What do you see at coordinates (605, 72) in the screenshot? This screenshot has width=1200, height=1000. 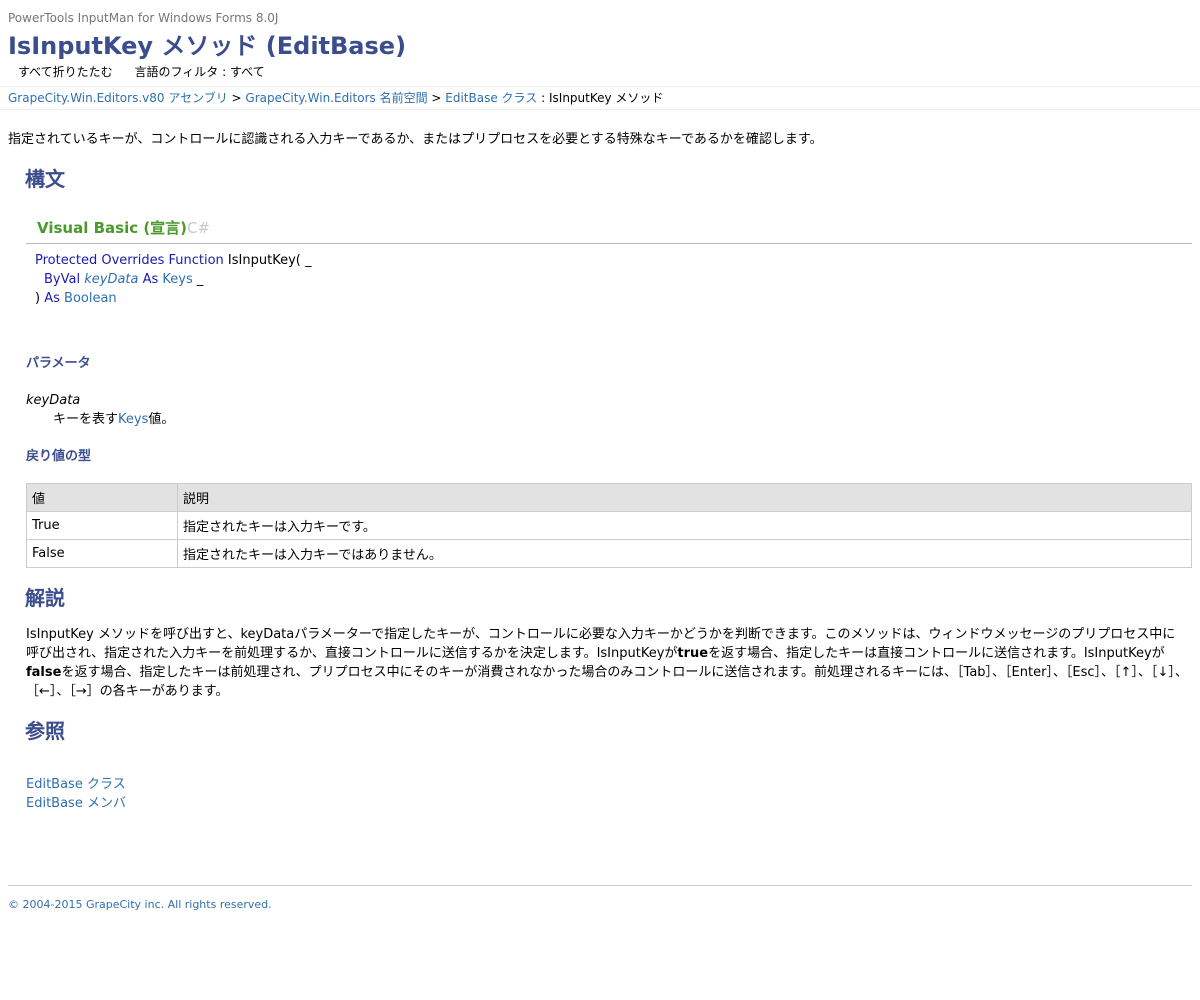 I see `header-links: すべて折りたたむ 言語のフィルタ : すべて` at bounding box center [605, 72].